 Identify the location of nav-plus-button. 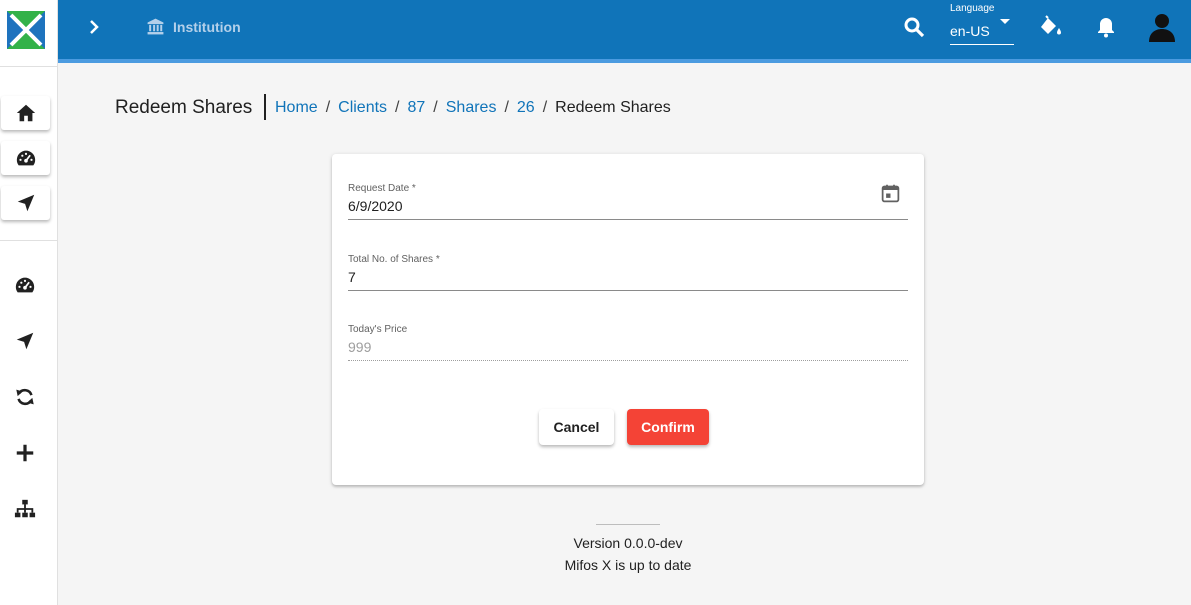
(25, 453).